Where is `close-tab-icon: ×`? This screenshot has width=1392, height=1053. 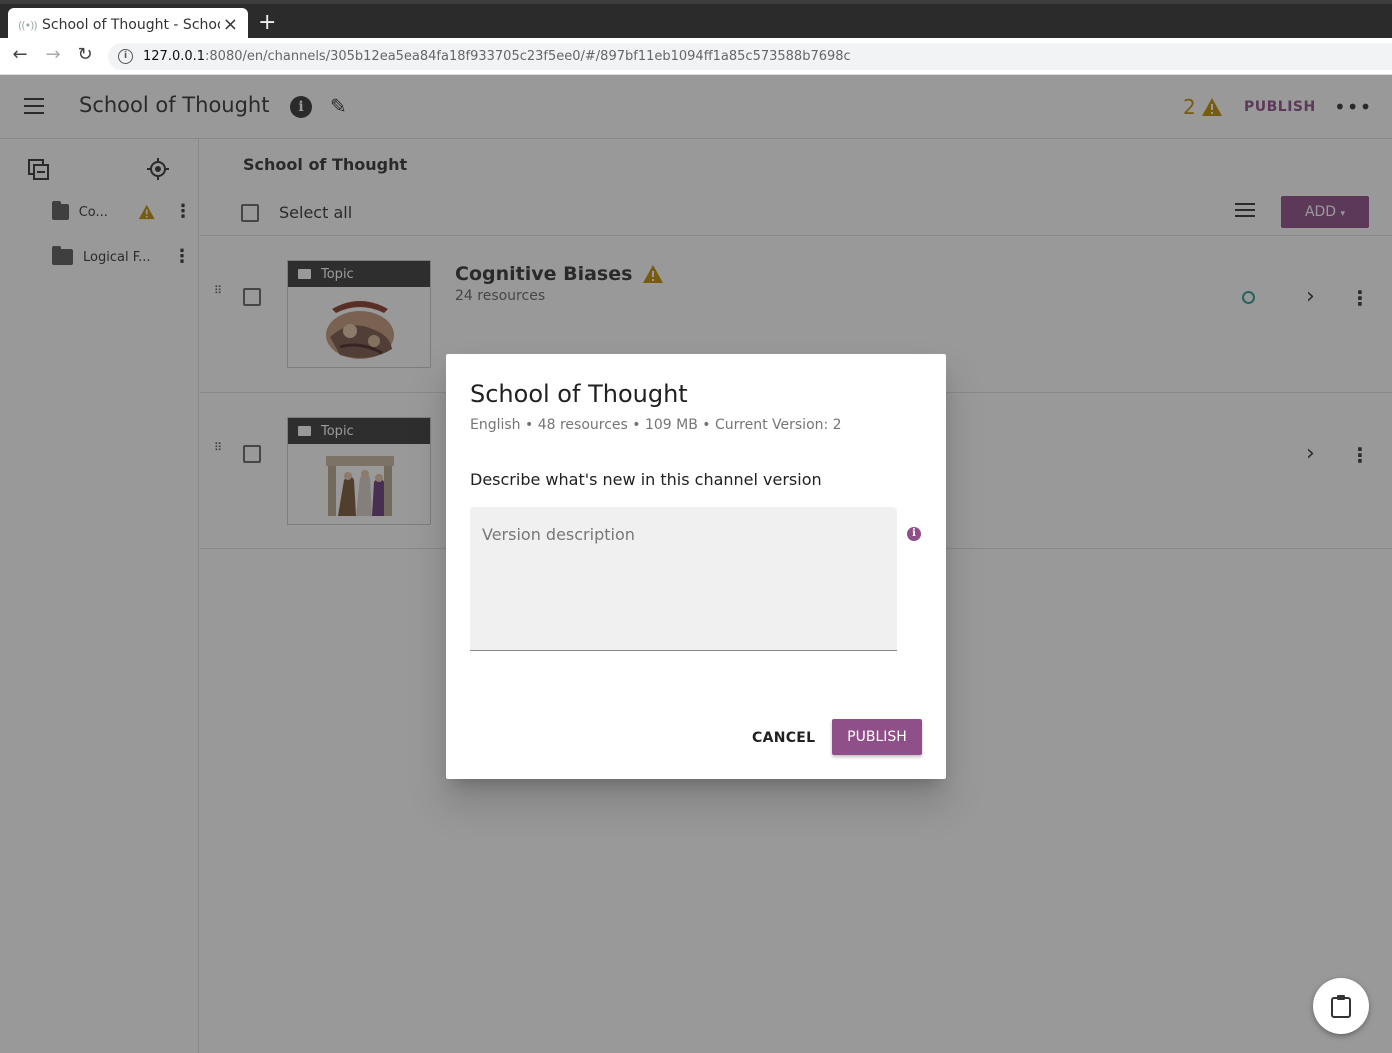 close-tab-icon: × is located at coordinates (230, 25).